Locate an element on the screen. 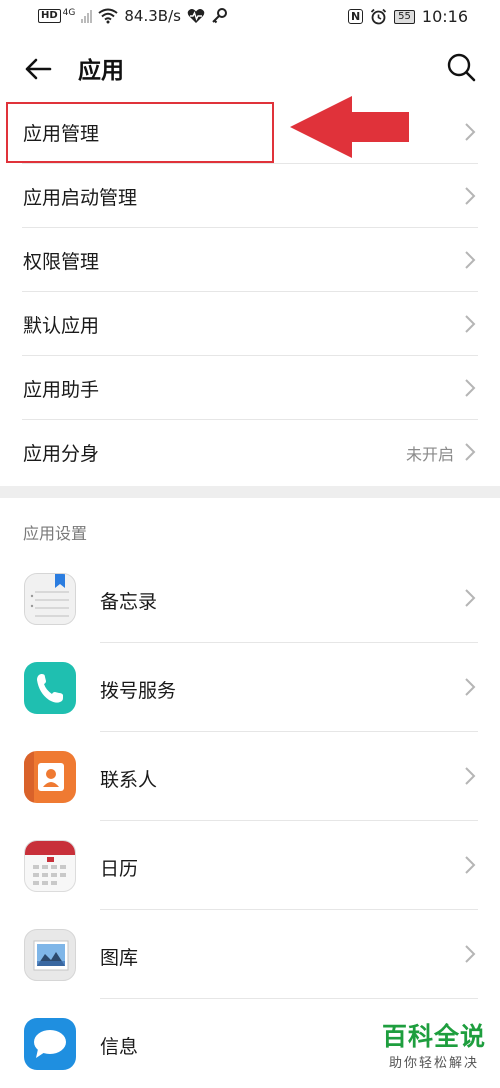  highlight-box is located at coordinates (140, 132).